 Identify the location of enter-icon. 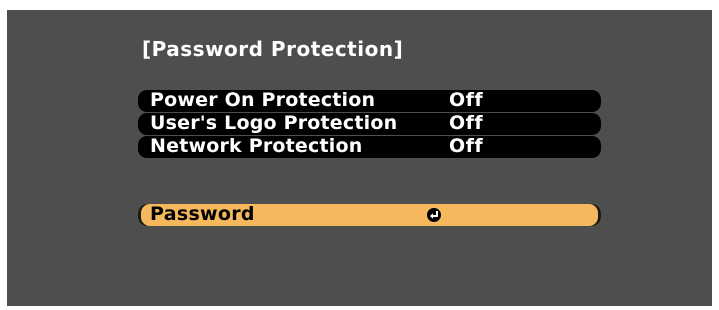
(434, 215).